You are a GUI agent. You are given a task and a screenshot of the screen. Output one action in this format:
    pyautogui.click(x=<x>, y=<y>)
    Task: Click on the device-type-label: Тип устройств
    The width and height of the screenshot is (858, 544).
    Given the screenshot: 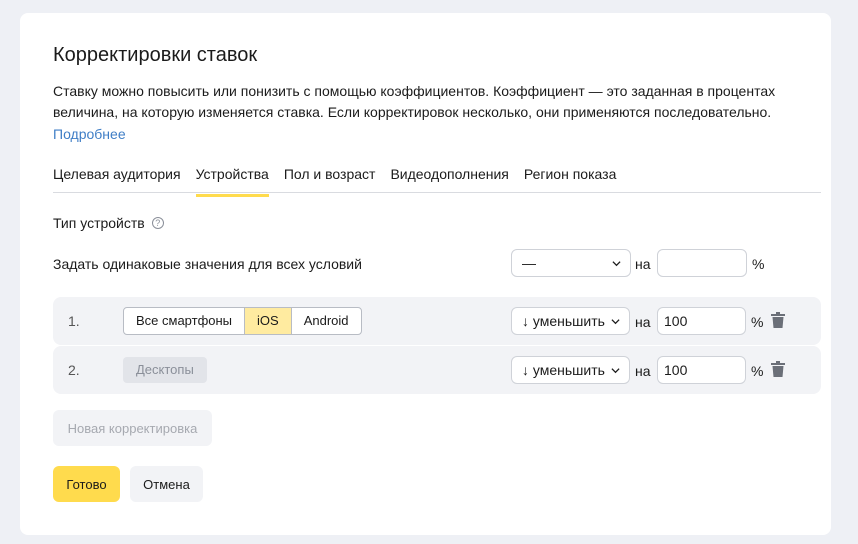 What is the action you would take?
    pyautogui.click(x=99, y=223)
    